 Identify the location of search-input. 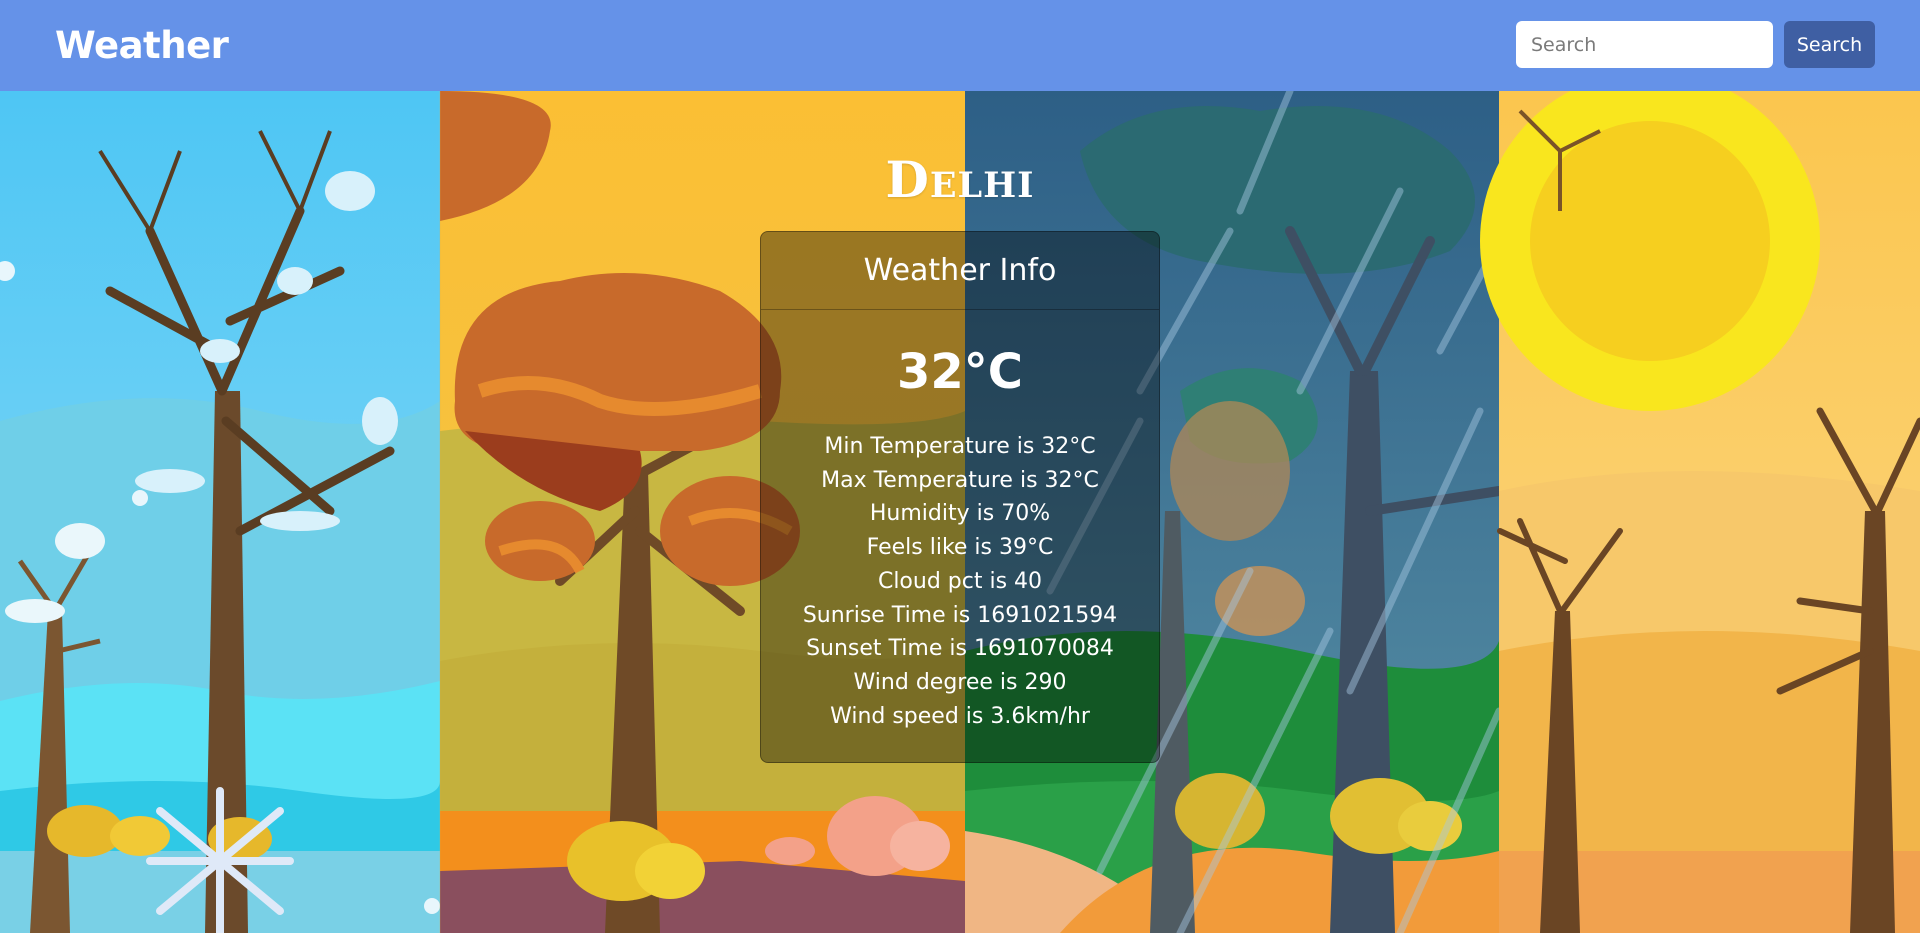
(1644, 44).